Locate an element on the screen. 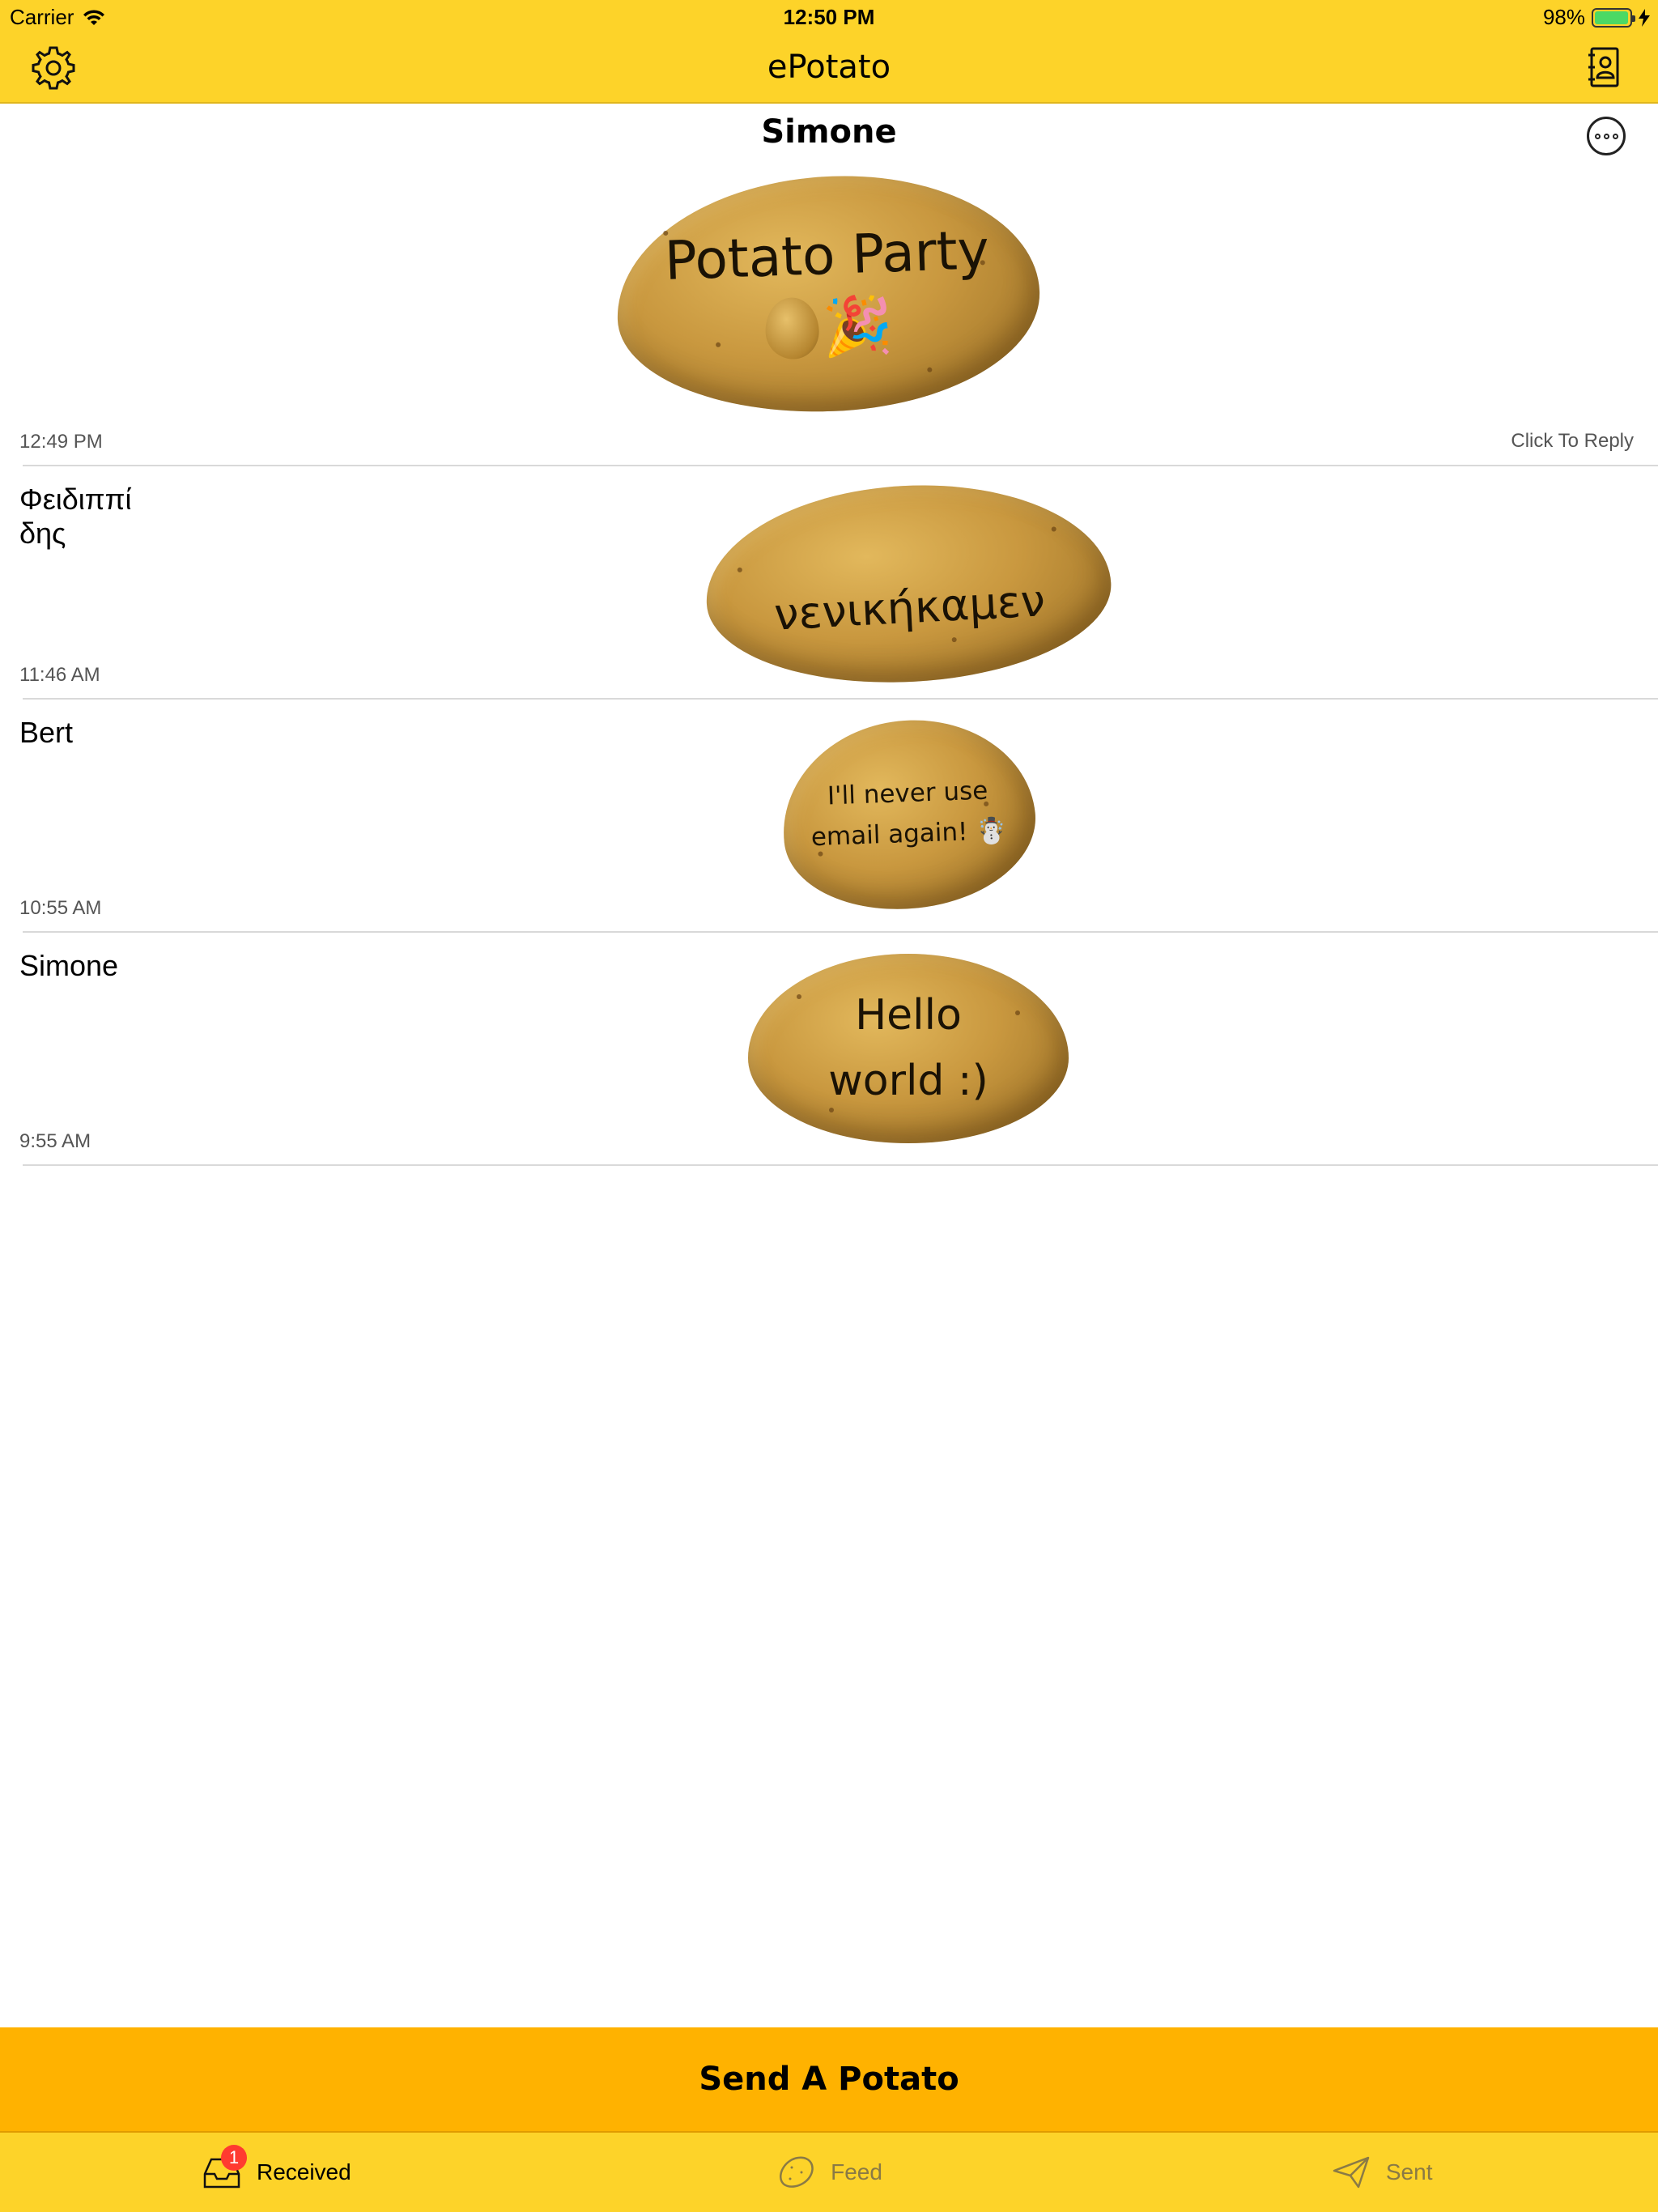  tab-bar: 1 Received Feed Sent is located at coordinates (829, 2172).